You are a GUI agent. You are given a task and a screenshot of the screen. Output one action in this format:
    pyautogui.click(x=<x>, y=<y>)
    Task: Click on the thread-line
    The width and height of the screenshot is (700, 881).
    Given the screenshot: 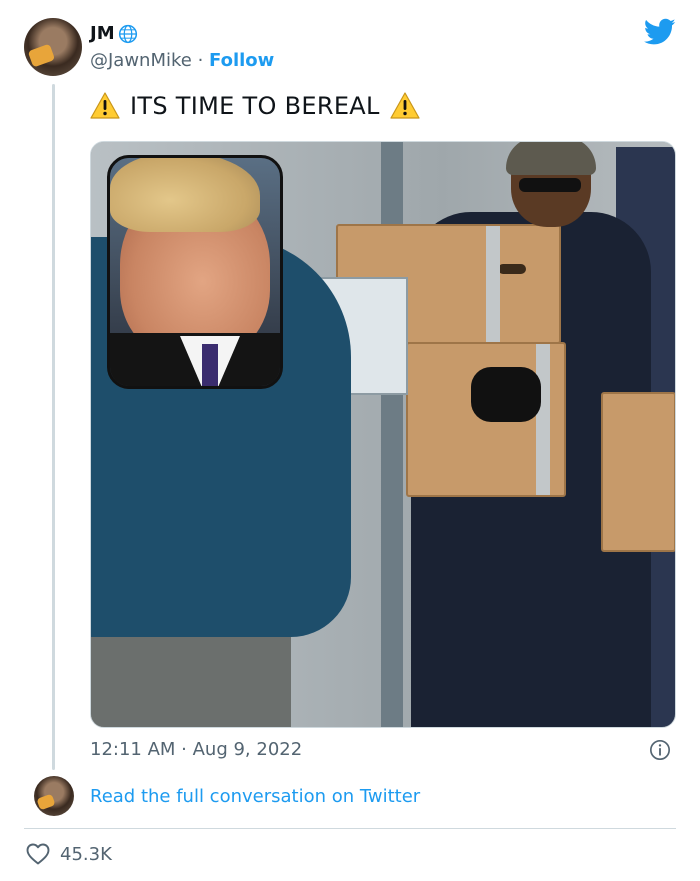 What is the action you would take?
    pyautogui.click(x=53, y=427)
    